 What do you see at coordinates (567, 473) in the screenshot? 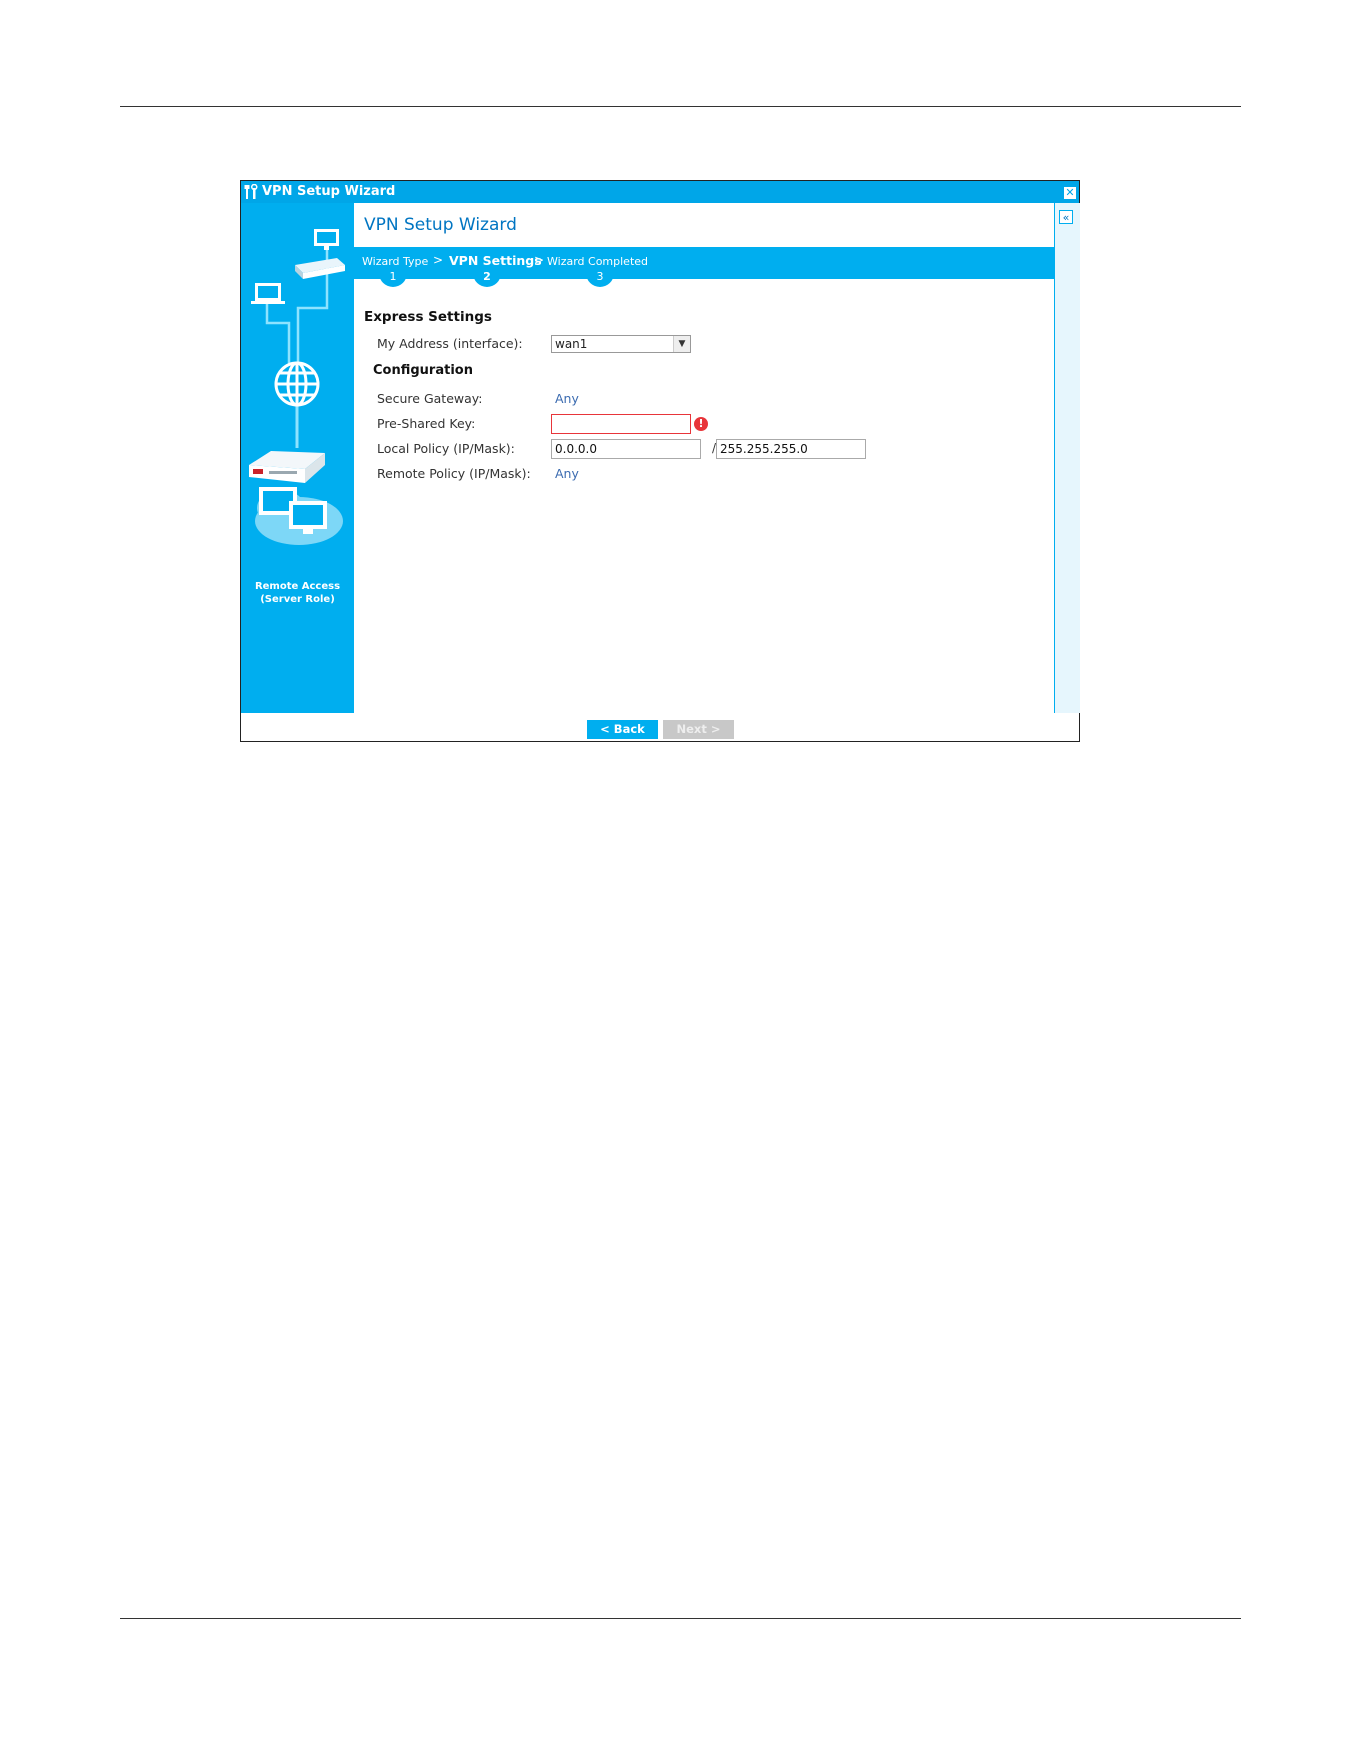
I see `remote-policy-value: Any` at bounding box center [567, 473].